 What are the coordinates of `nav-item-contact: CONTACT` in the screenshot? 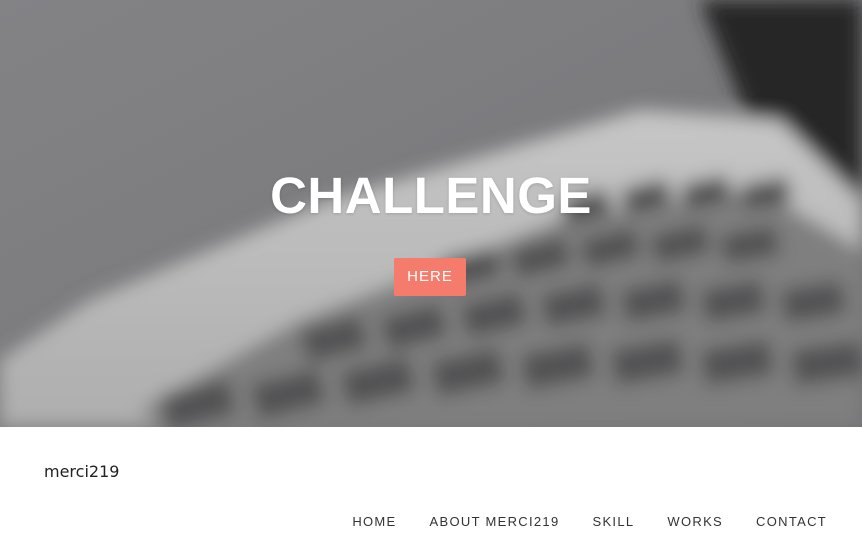 It's located at (791, 521).